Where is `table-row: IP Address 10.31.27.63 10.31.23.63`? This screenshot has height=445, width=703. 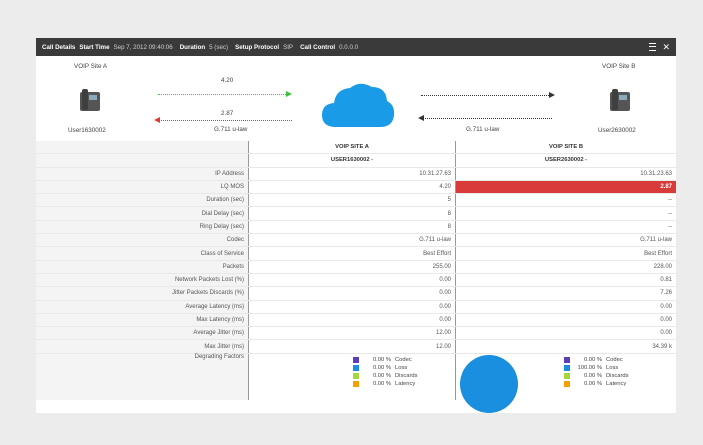
table-row: IP Address 10.31.27.63 10.31.23.63 is located at coordinates (356, 174).